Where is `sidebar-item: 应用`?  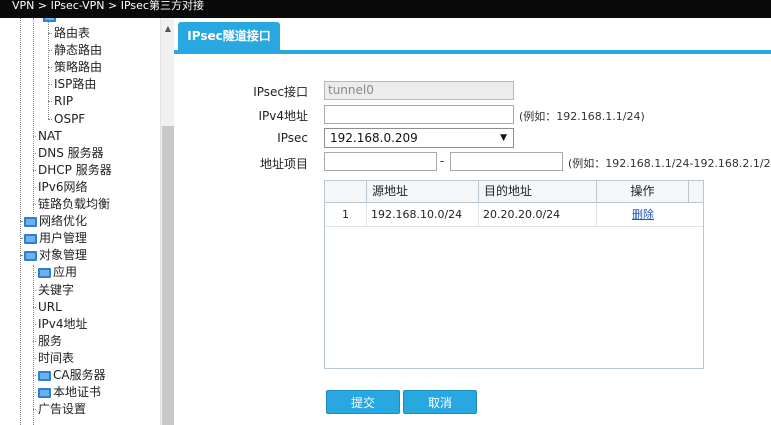 sidebar-item: 应用 is located at coordinates (65, 272).